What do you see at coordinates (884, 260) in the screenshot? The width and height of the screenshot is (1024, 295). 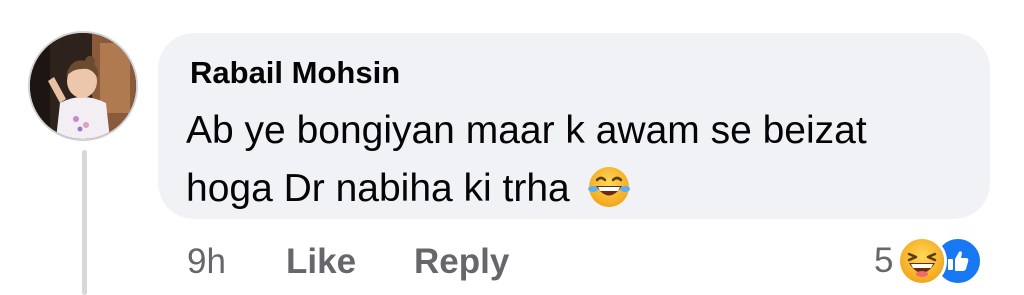 I see `reaction-count: 5` at bounding box center [884, 260].